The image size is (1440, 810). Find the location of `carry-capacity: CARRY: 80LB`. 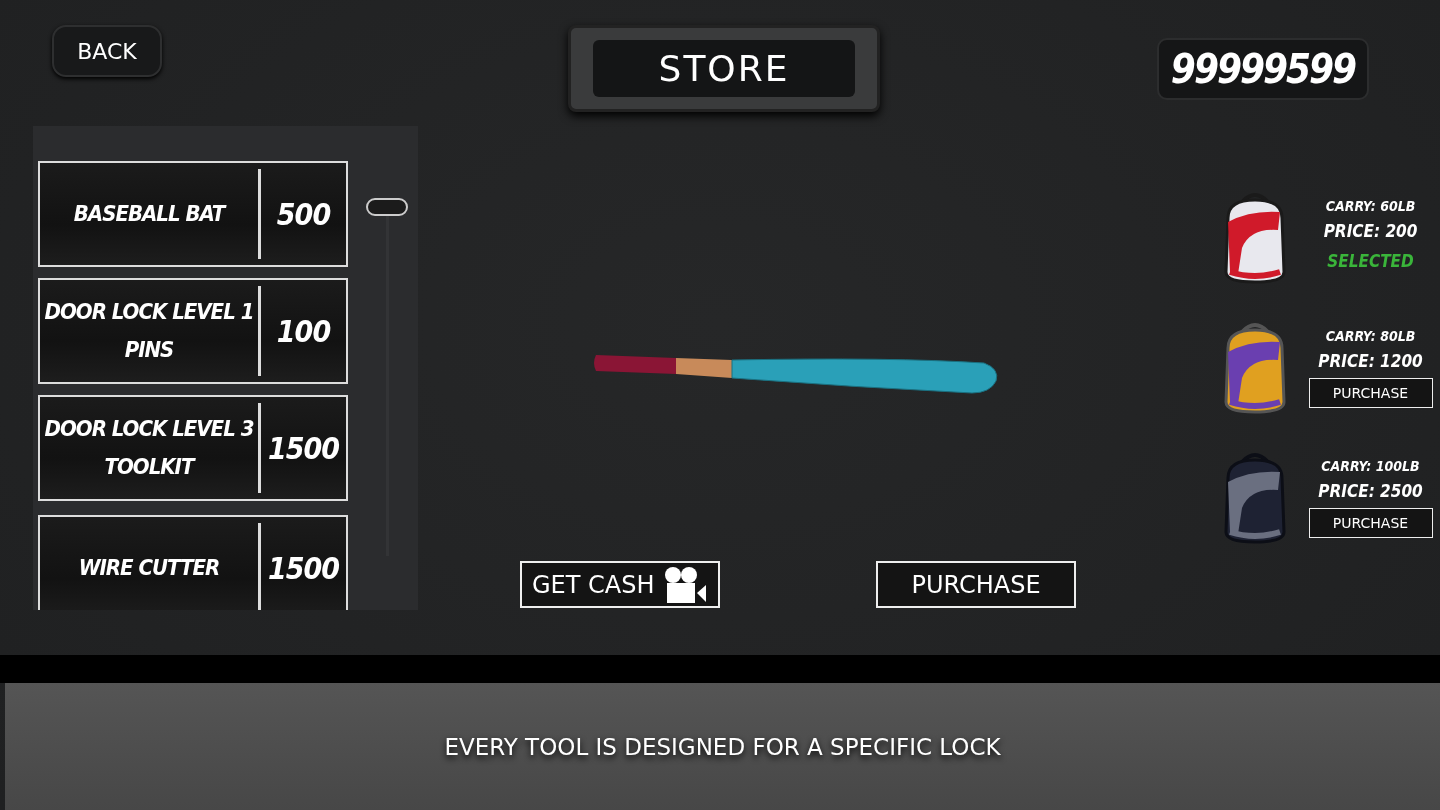

carry-capacity: CARRY: 80LB is located at coordinates (1370, 336).